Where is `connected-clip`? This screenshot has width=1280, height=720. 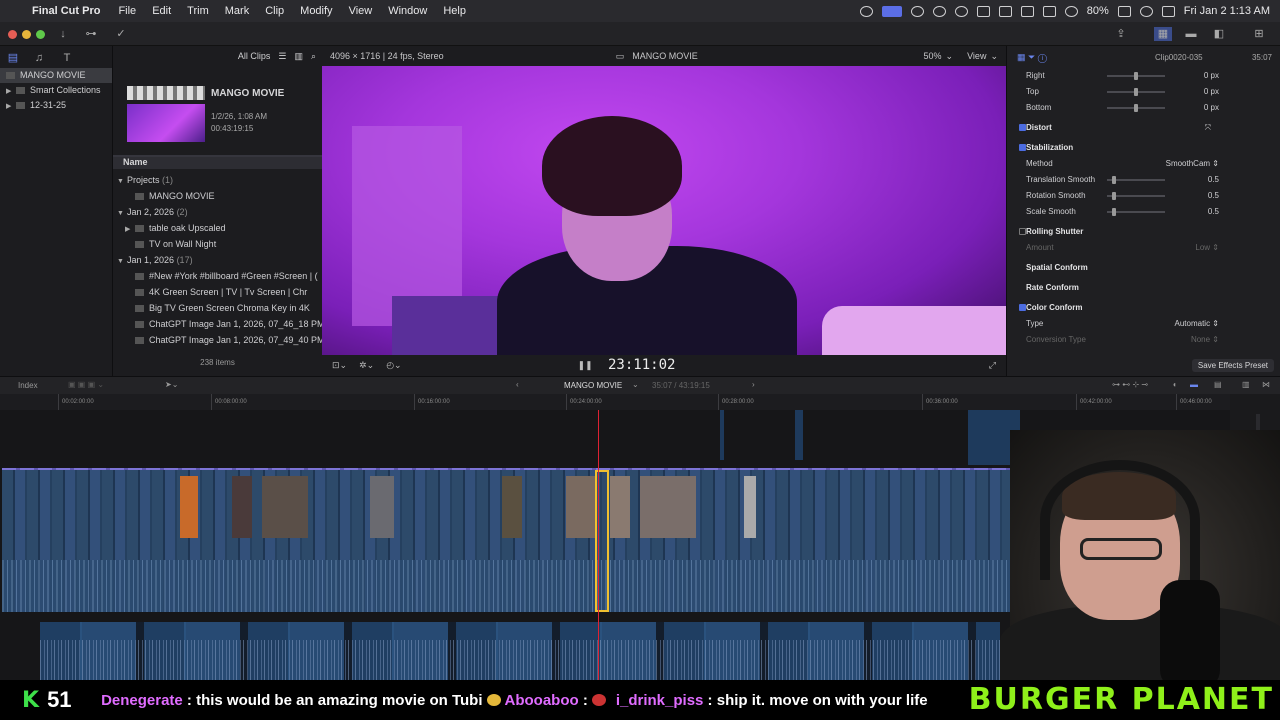
connected-clip is located at coordinates (722, 435).